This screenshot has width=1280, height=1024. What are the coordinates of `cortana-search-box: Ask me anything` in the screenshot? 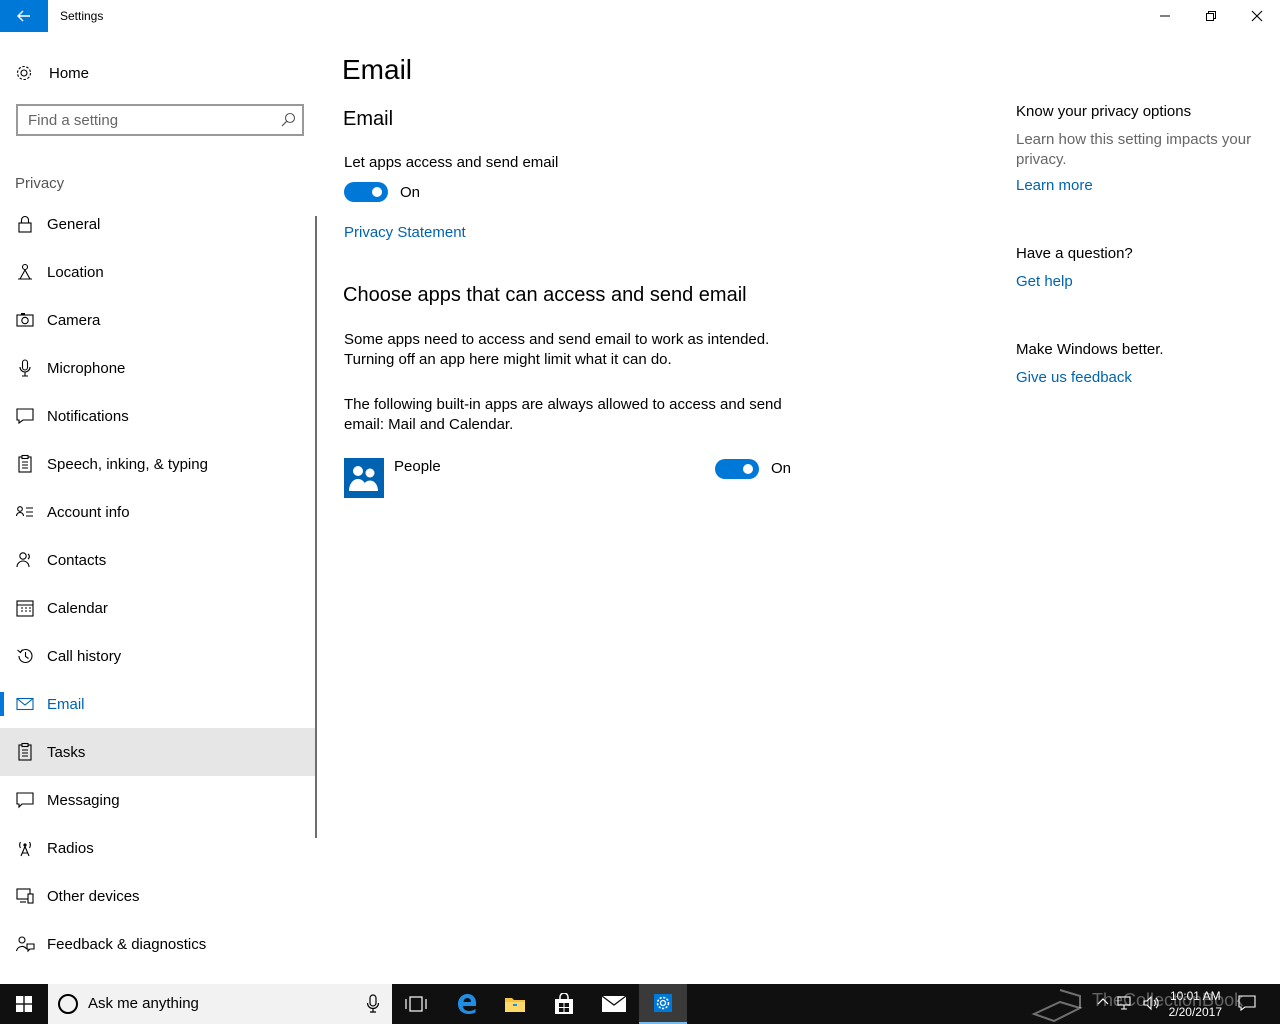 It's located at (220, 1004).